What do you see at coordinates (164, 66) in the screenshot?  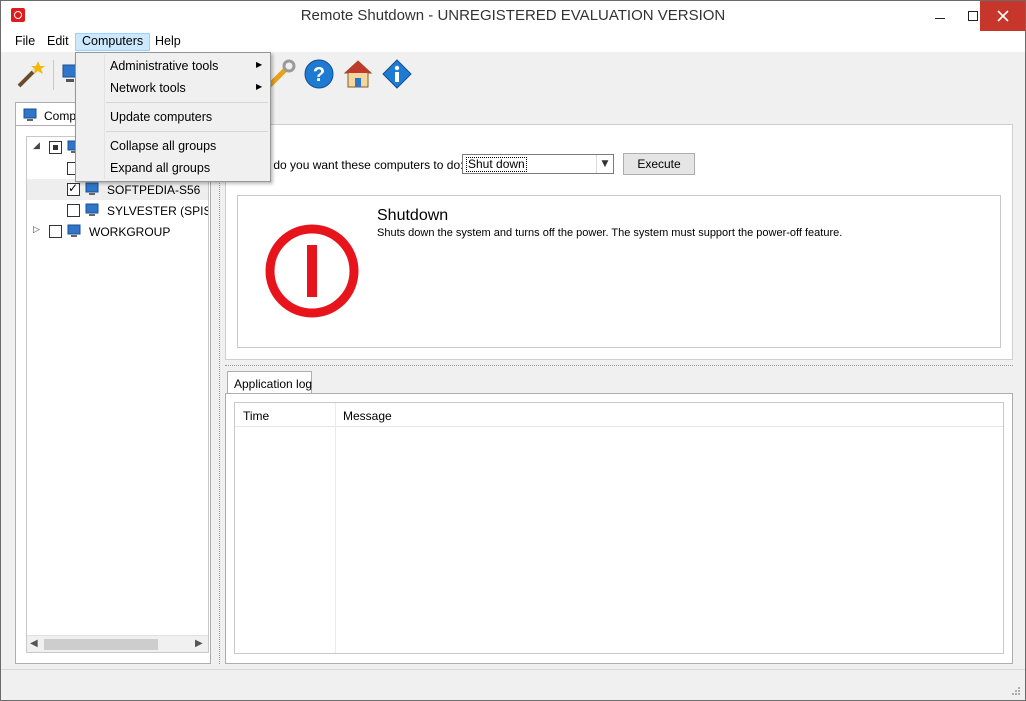 I see `menu-item-label: Administrative tools` at bounding box center [164, 66].